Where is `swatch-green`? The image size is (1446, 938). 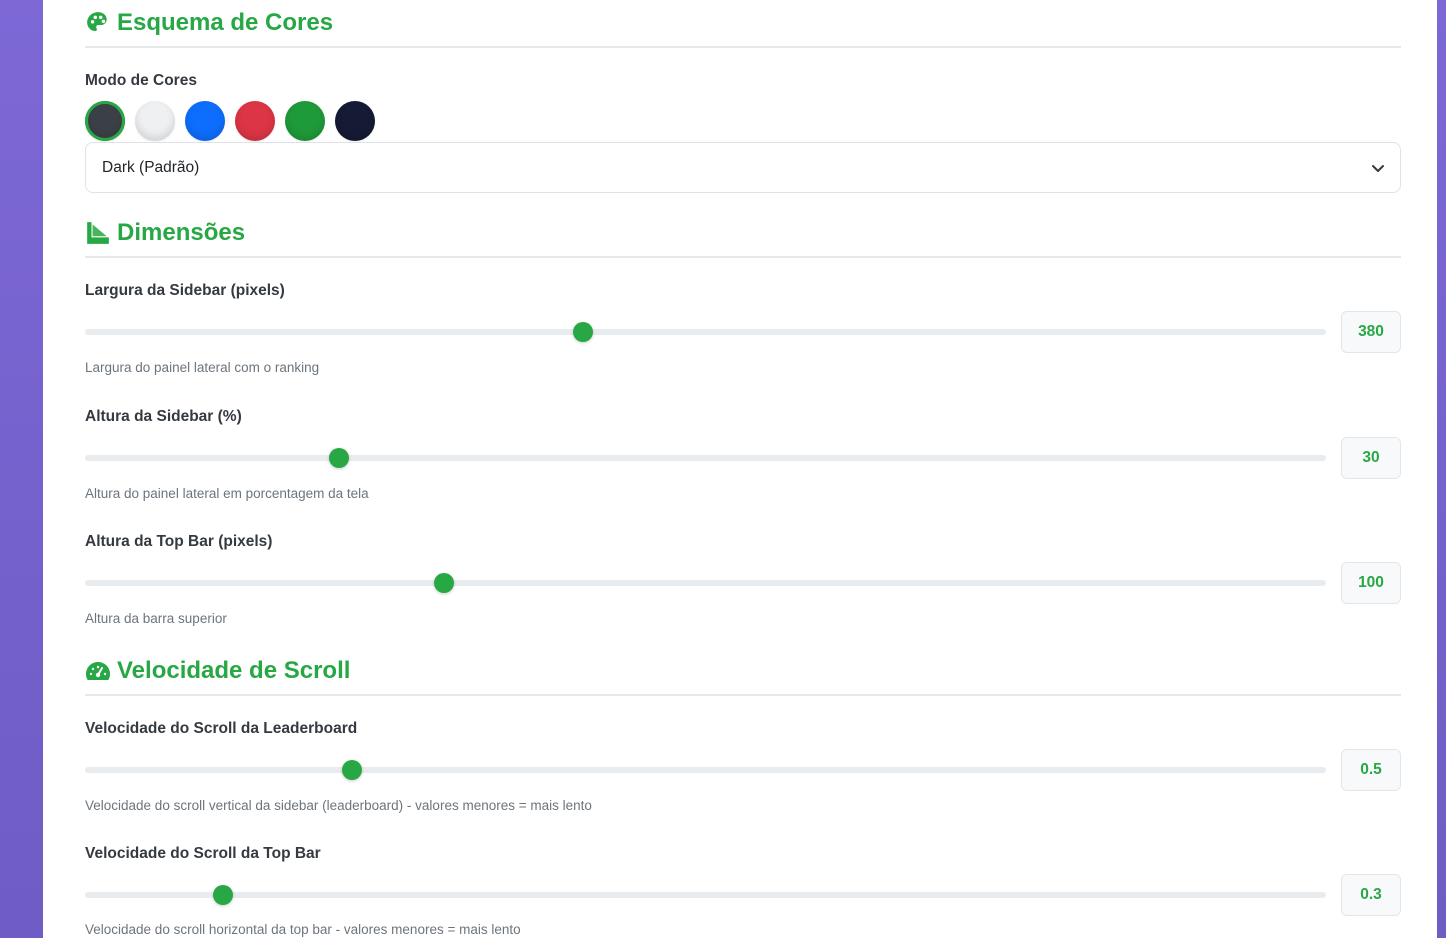 swatch-green is located at coordinates (305, 121).